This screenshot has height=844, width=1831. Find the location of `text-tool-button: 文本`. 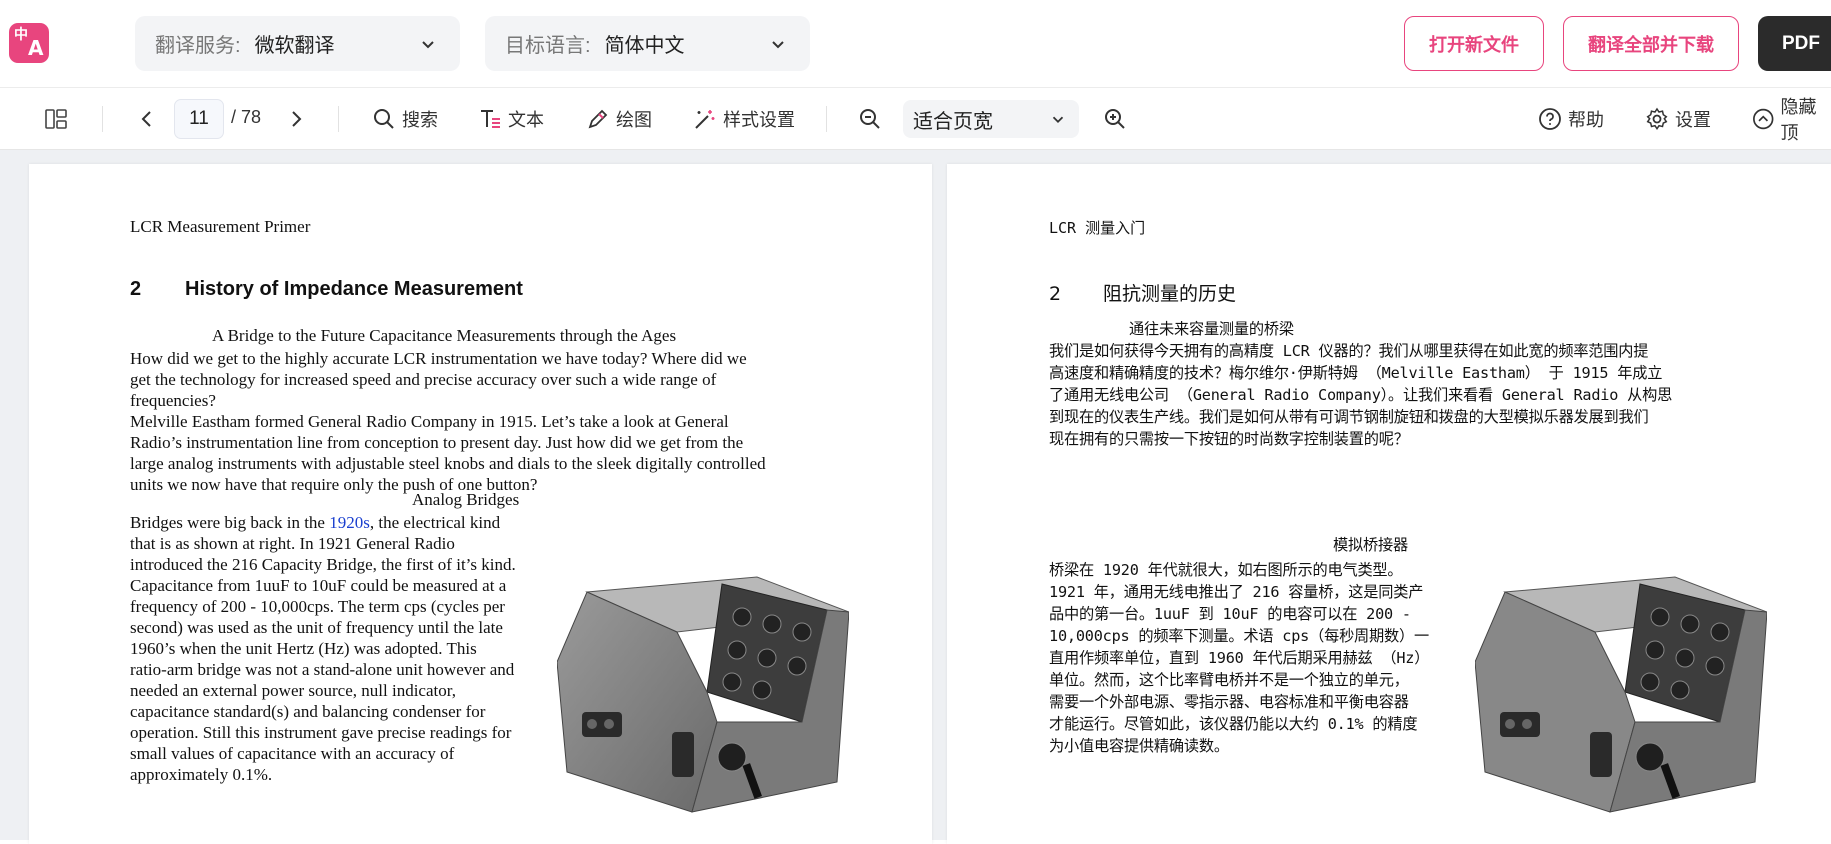

text-tool-button: 文本 is located at coordinates (511, 119).